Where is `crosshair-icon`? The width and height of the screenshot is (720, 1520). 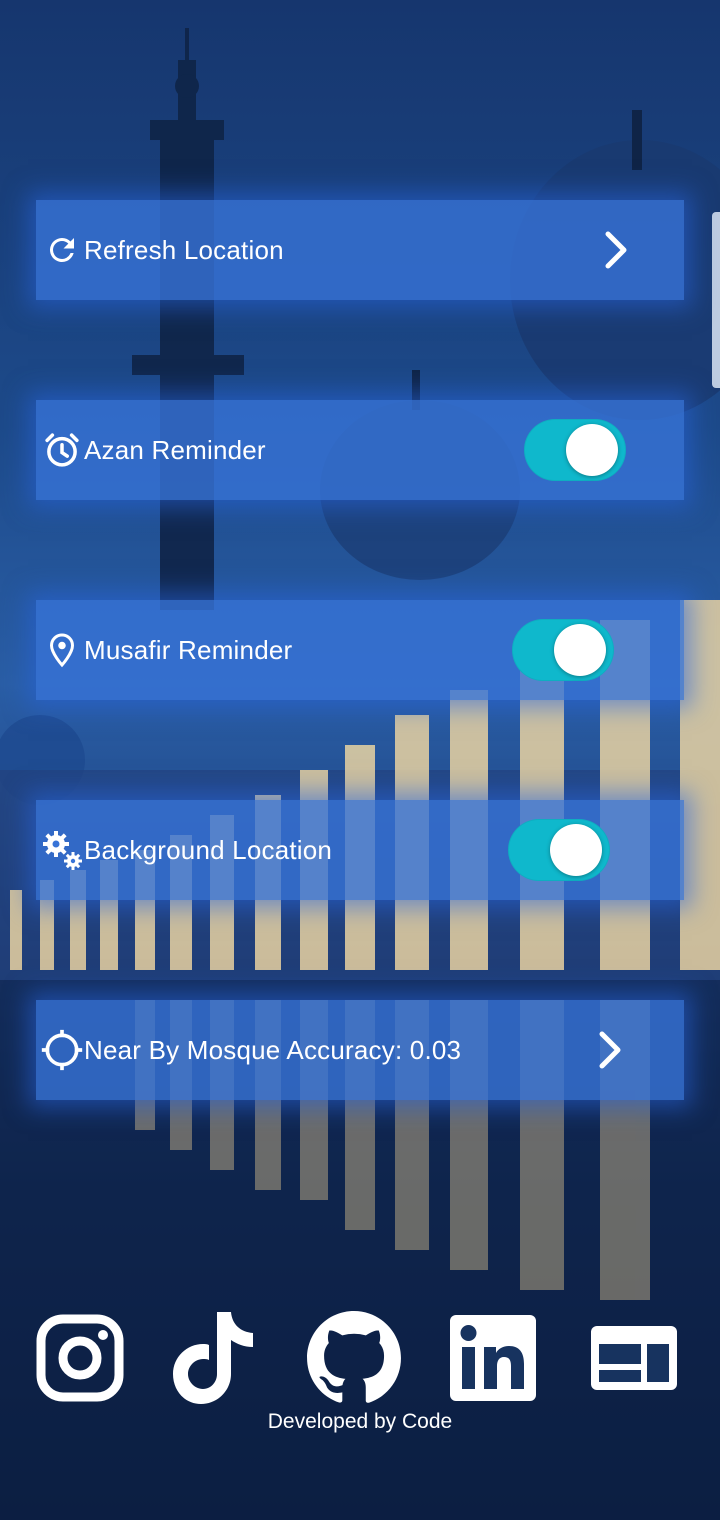 crosshair-icon is located at coordinates (62, 1050).